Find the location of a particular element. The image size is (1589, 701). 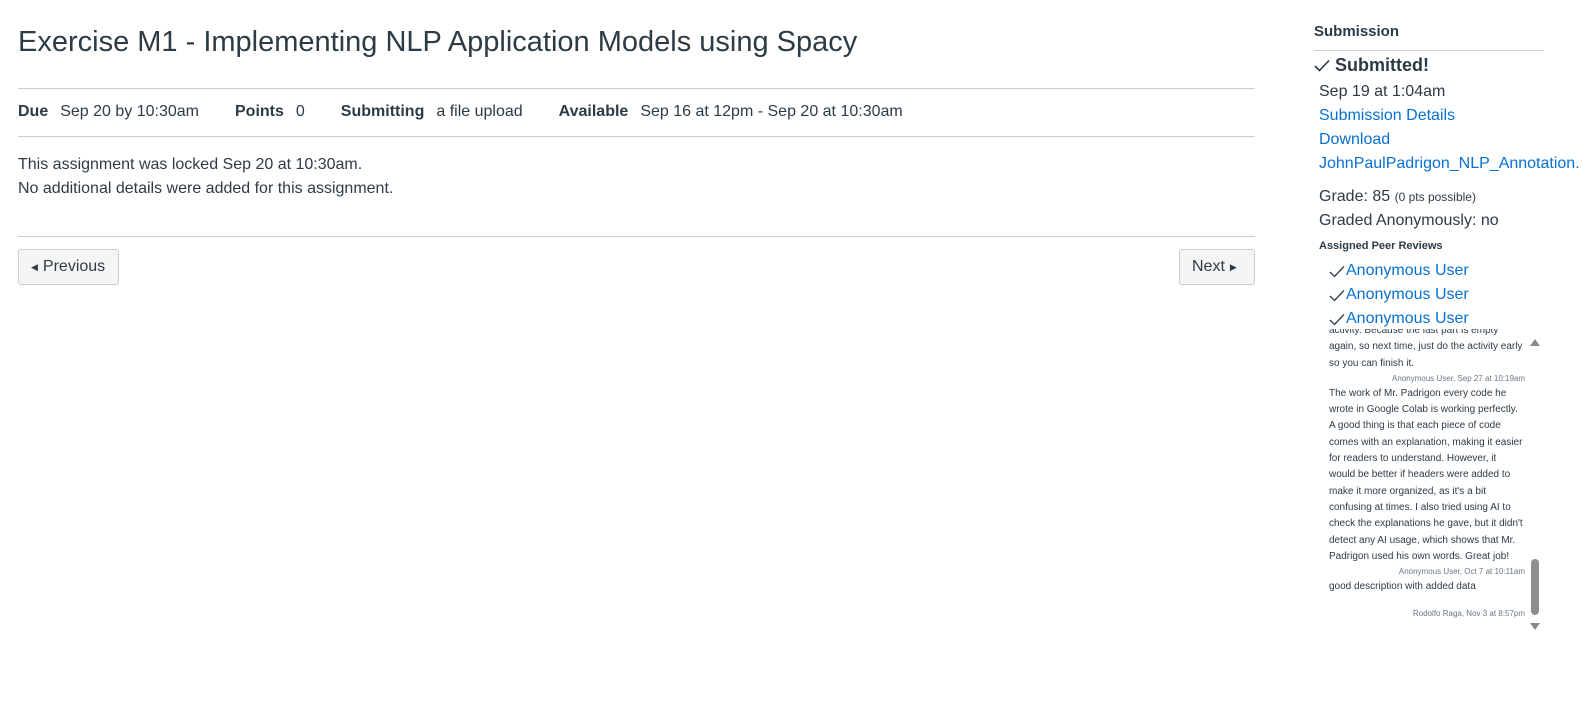

peer-reviews-heading: Assigned Peer Reviews is located at coordinates (1381, 246).